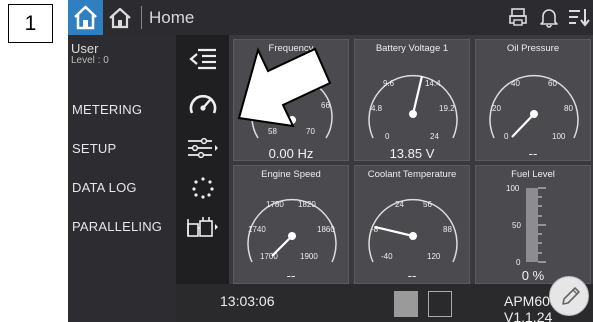 This screenshot has height=322, width=593. Describe the element at coordinates (406, 304) in the screenshot. I see `indicator-square-filled` at that location.